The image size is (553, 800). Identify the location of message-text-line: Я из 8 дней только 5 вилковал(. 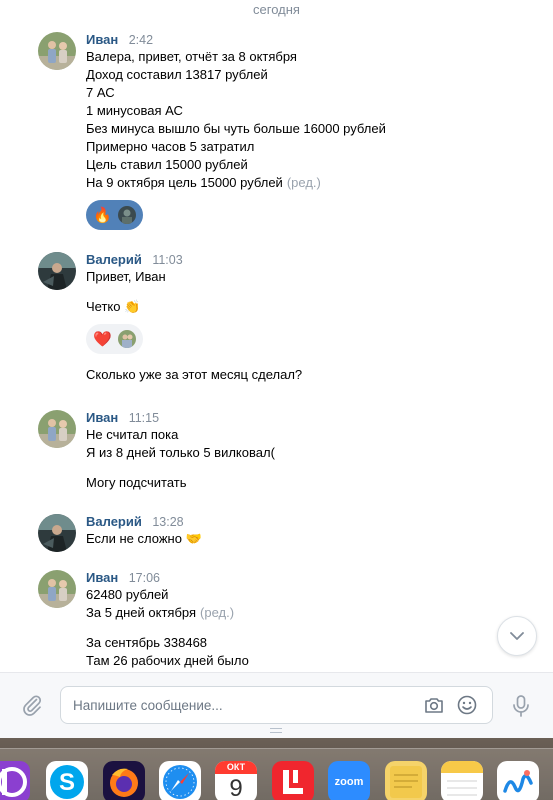
(180, 452).